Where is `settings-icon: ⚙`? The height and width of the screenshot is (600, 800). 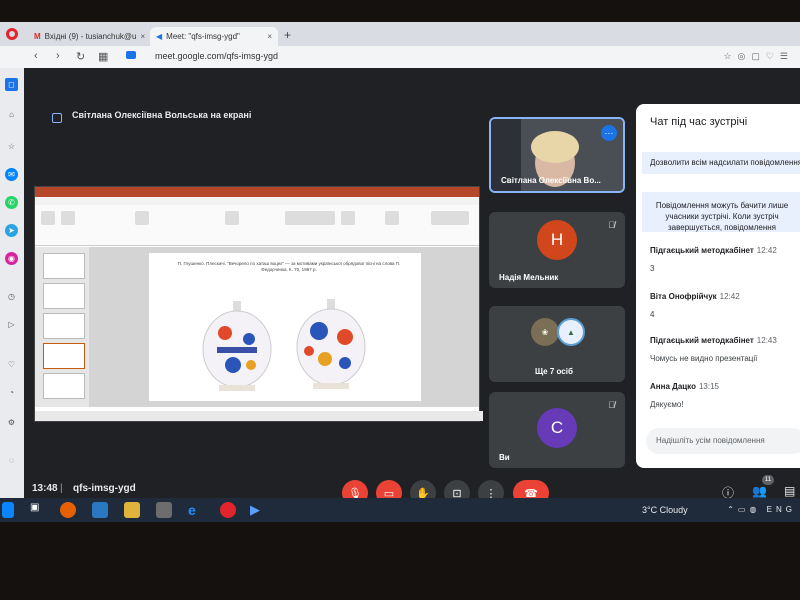
settings-icon: ⚙ is located at coordinates (11, 422).